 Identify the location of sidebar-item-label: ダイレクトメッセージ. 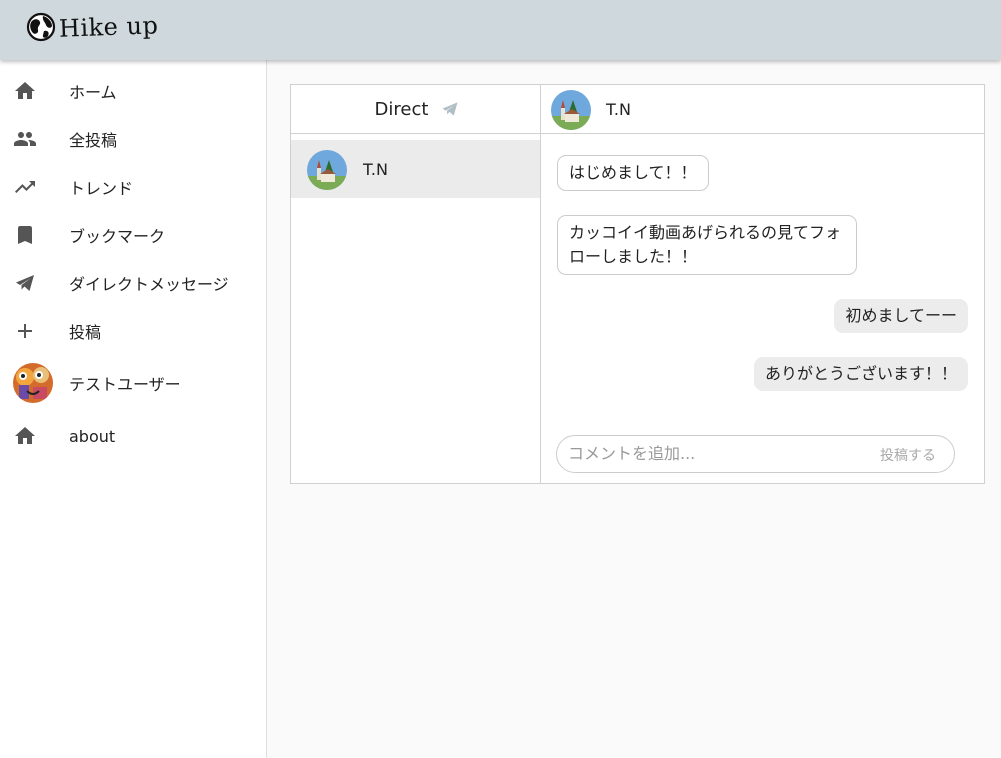
(149, 284).